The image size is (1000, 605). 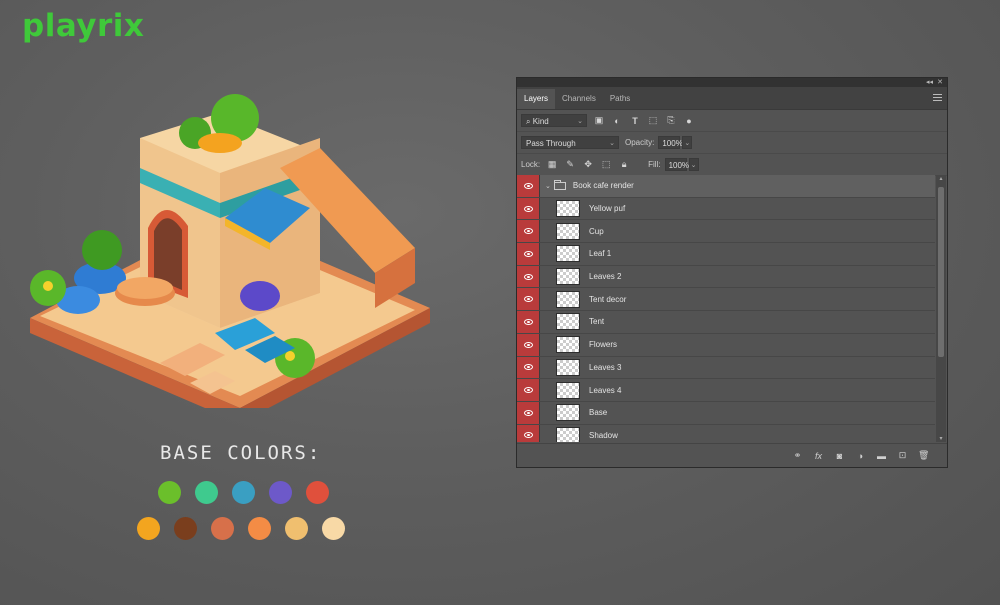 What do you see at coordinates (726, 186) in the screenshot?
I see `layer-group-row: ⌄ Book cafe render` at bounding box center [726, 186].